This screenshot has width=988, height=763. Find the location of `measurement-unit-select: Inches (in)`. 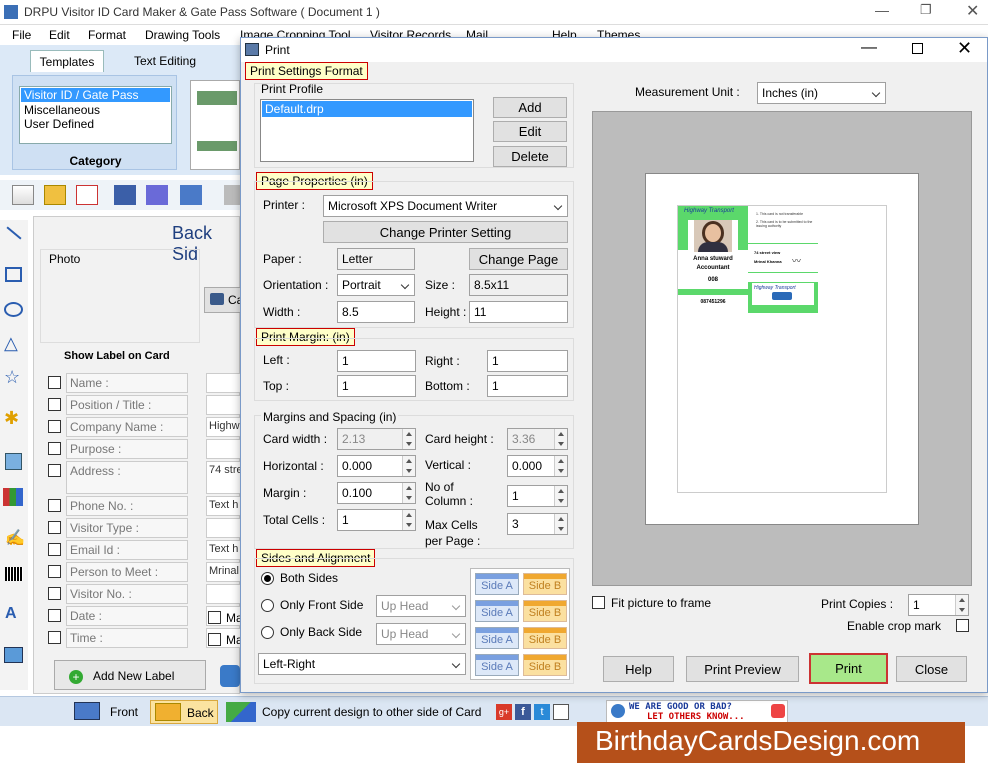

measurement-unit-select: Inches (in) is located at coordinates (821, 93).